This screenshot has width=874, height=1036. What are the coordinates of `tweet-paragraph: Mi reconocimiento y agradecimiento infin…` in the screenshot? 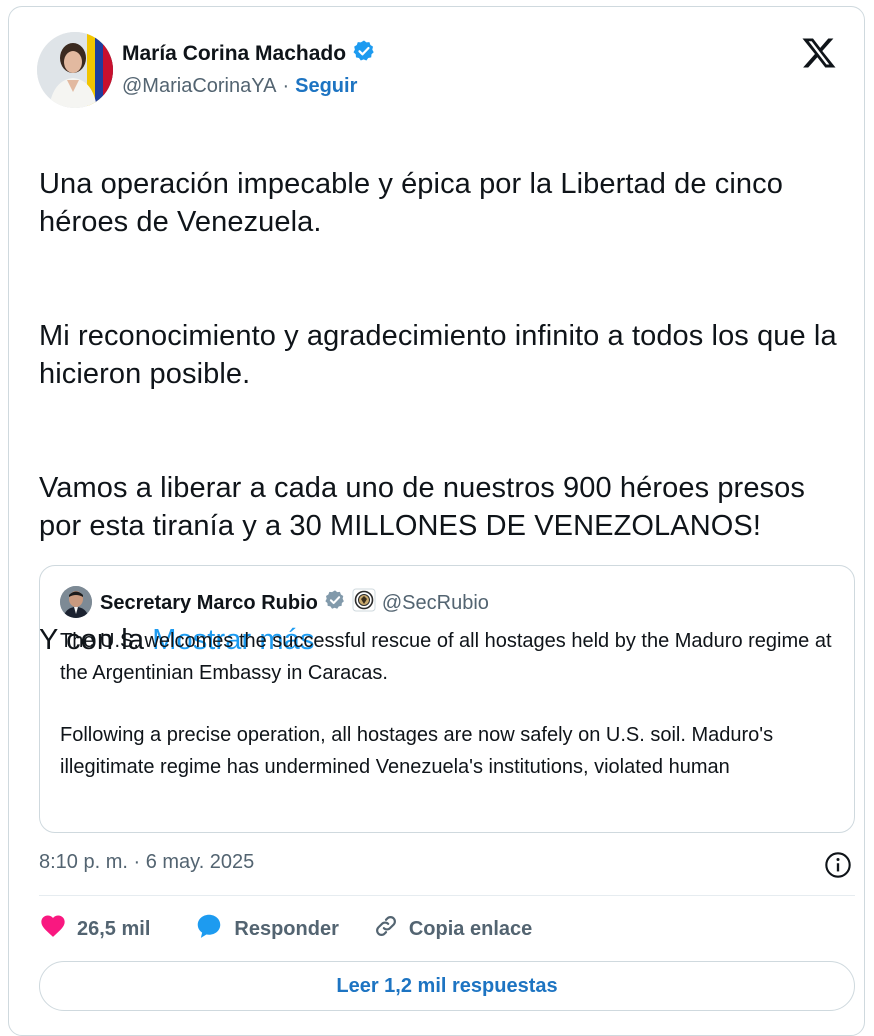 It's located at (438, 355).